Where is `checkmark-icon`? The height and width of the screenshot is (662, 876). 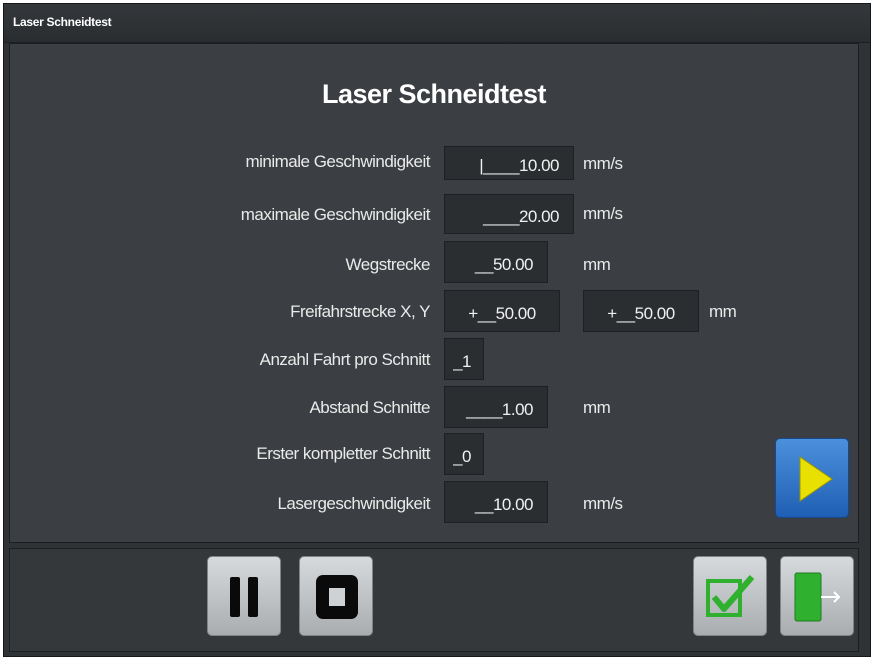 checkmark-icon is located at coordinates (730, 596).